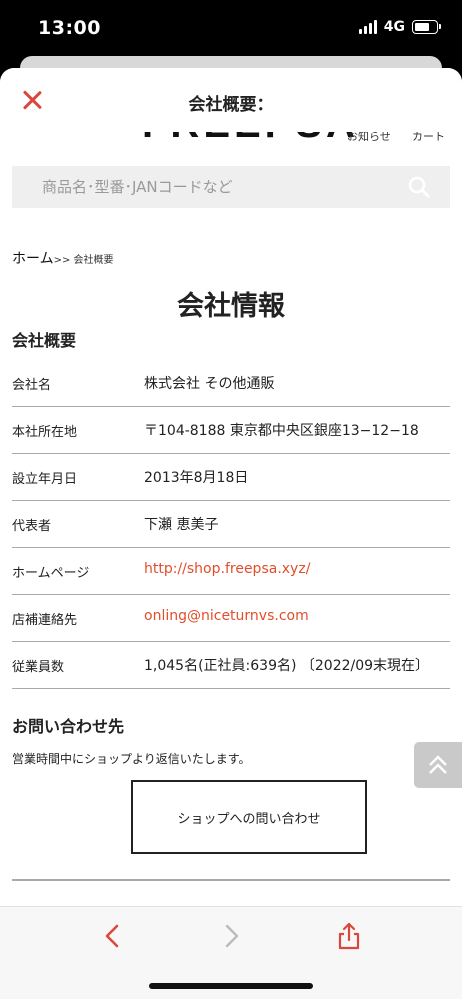 The height and width of the screenshot is (999, 462). Describe the element at coordinates (231, 986) in the screenshot. I see `home-indicator` at that location.